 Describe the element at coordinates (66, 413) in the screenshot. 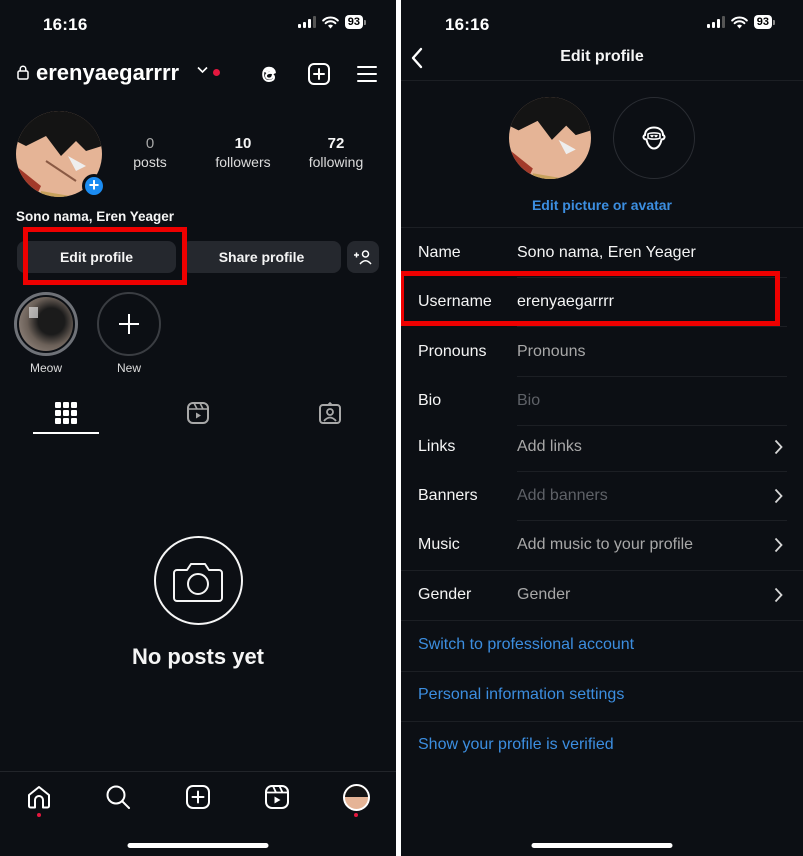

I see `grid-icon` at that location.